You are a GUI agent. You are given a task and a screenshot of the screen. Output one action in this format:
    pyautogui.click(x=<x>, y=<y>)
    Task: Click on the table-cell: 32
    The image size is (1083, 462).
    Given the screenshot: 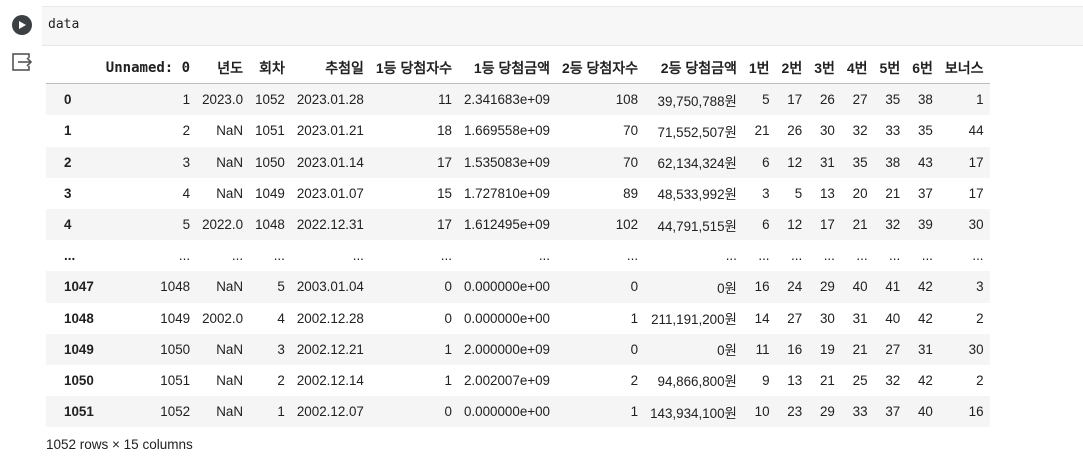 What is the action you would take?
    pyautogui.click(x=860, y=131)
    